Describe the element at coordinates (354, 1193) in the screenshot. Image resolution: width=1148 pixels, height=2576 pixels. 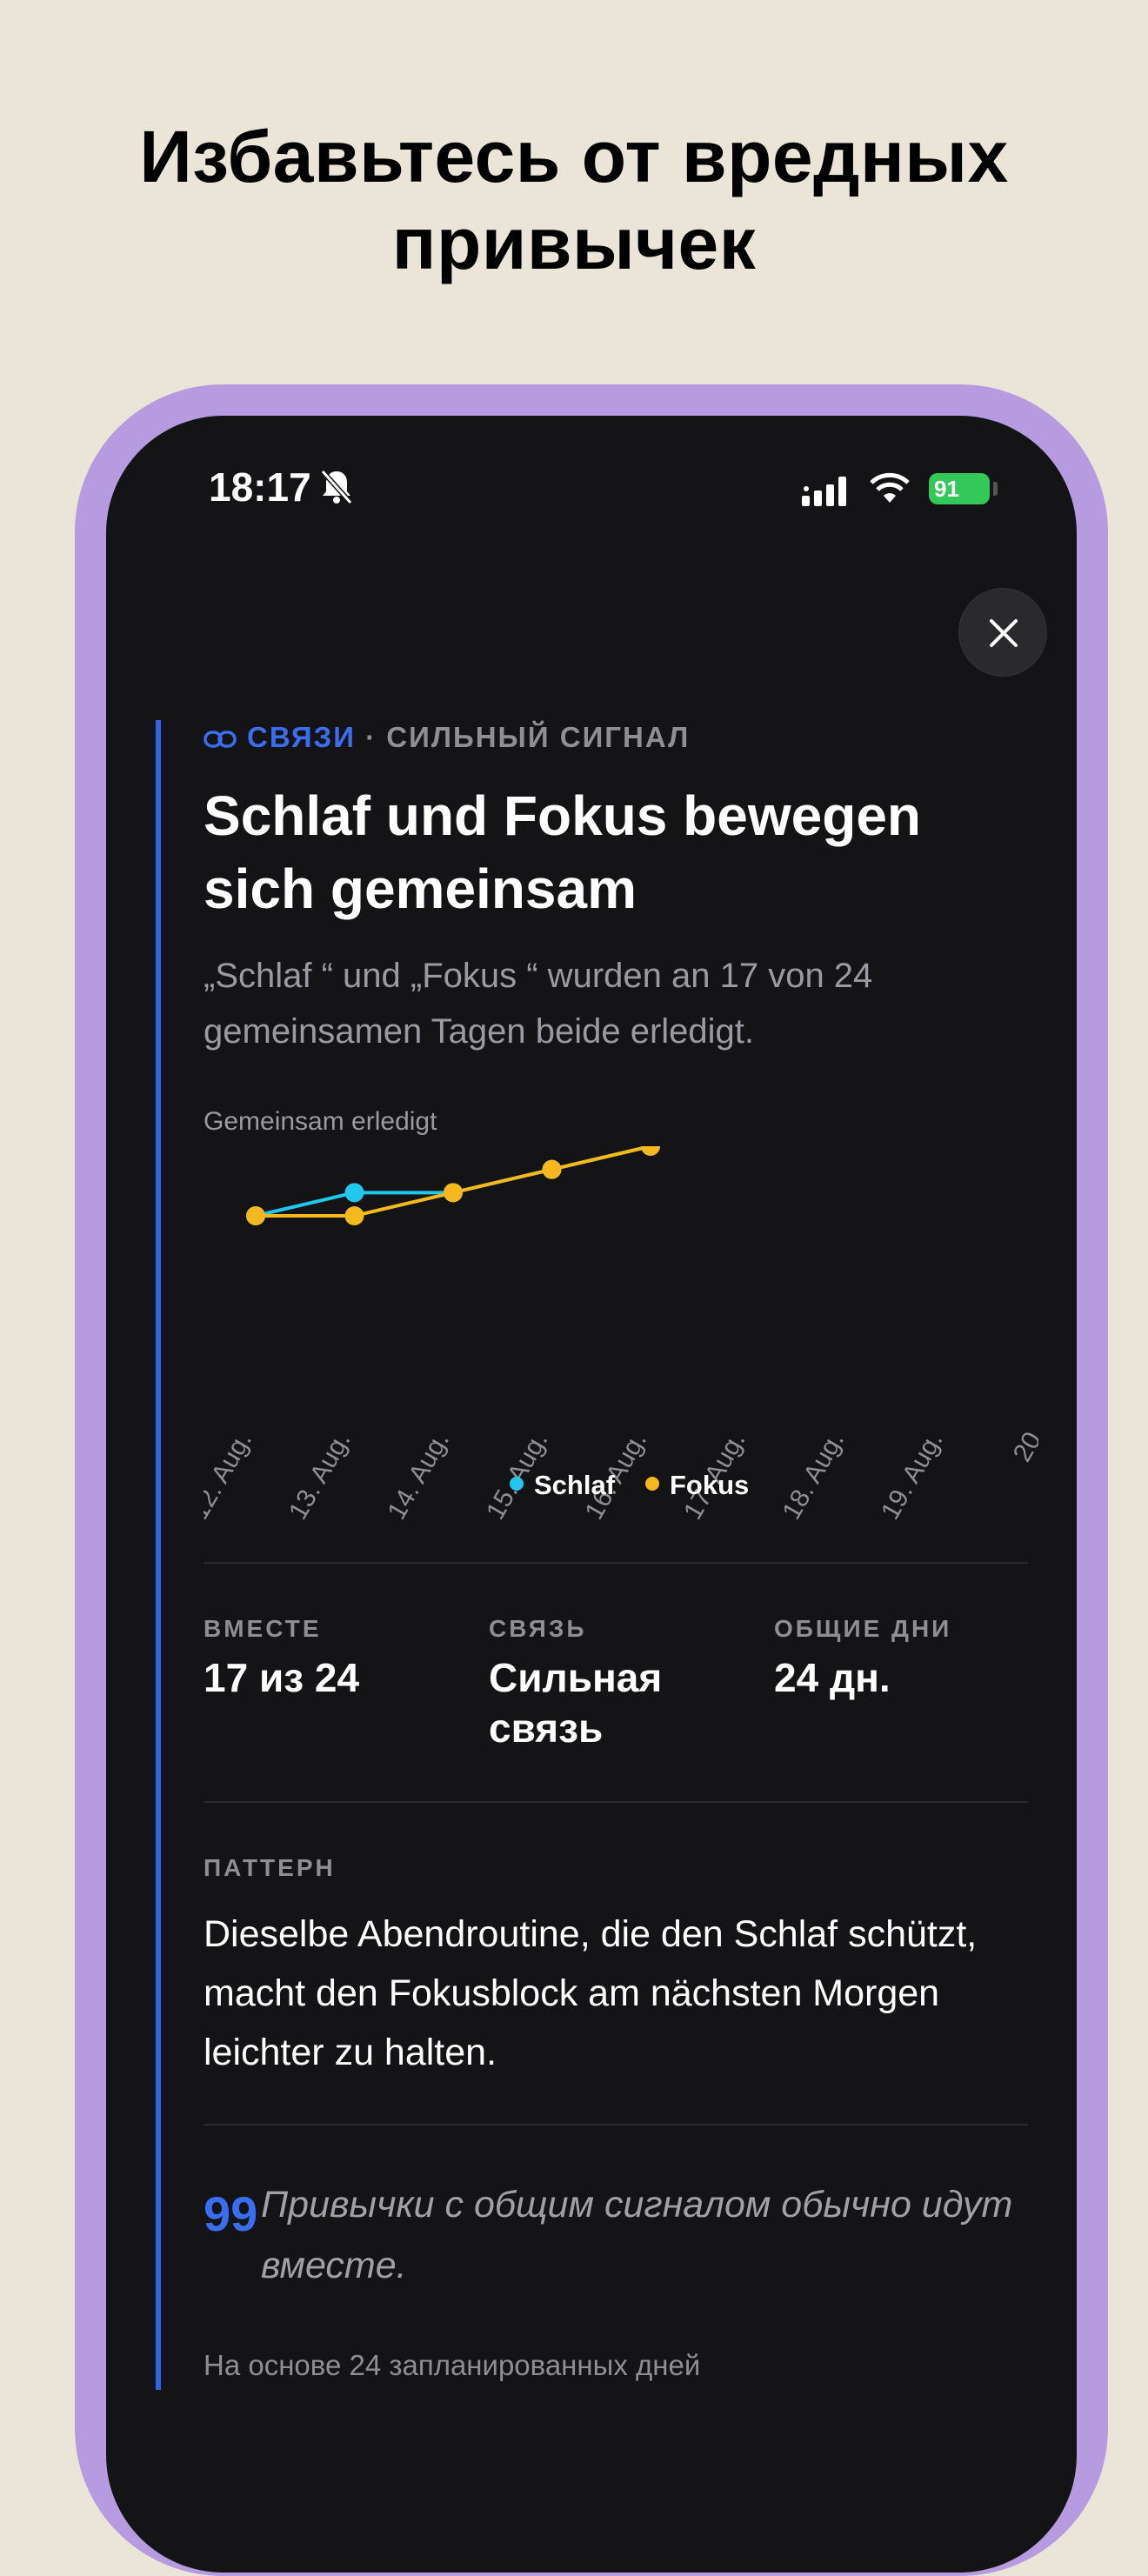
I see `data-point-schlaf` at that location.